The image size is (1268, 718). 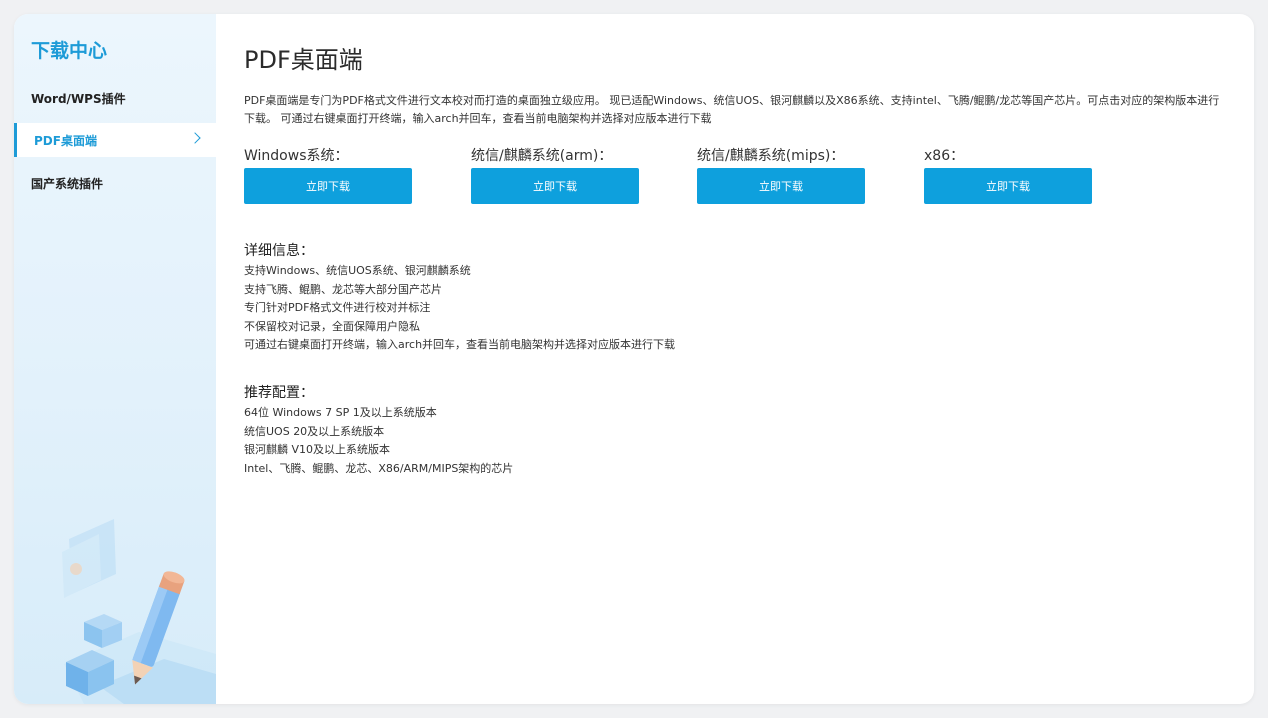 I want to click on details-line: 专门针对PDF格式文件进行校对并标注, so click(x=337, y=307).